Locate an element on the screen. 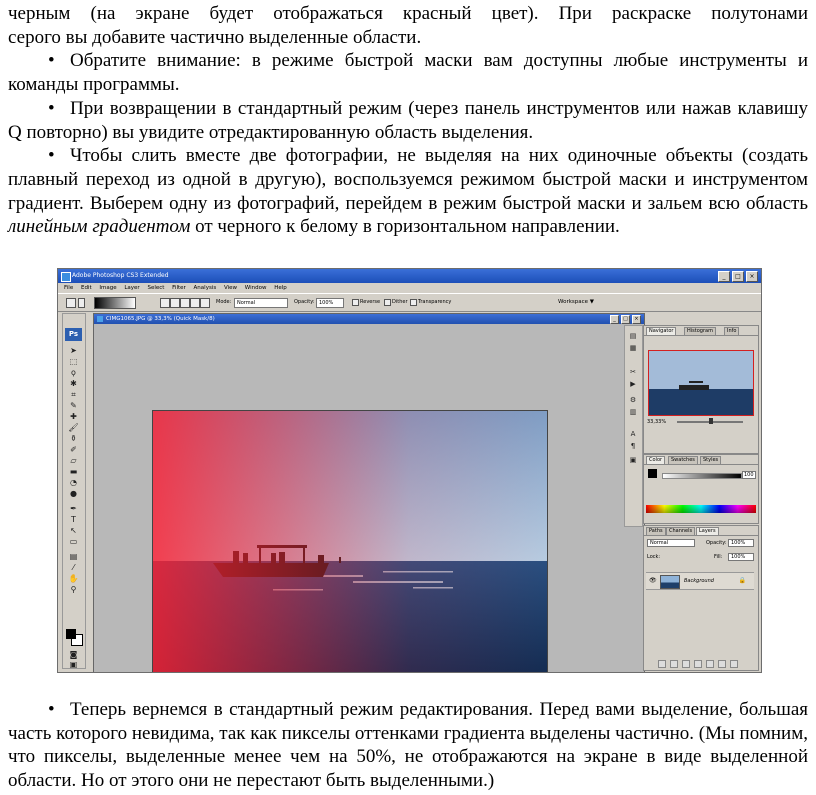 The width and height of the screenshot is (816, 795). menu-layer: Layer is located at coordinates (131, 288).